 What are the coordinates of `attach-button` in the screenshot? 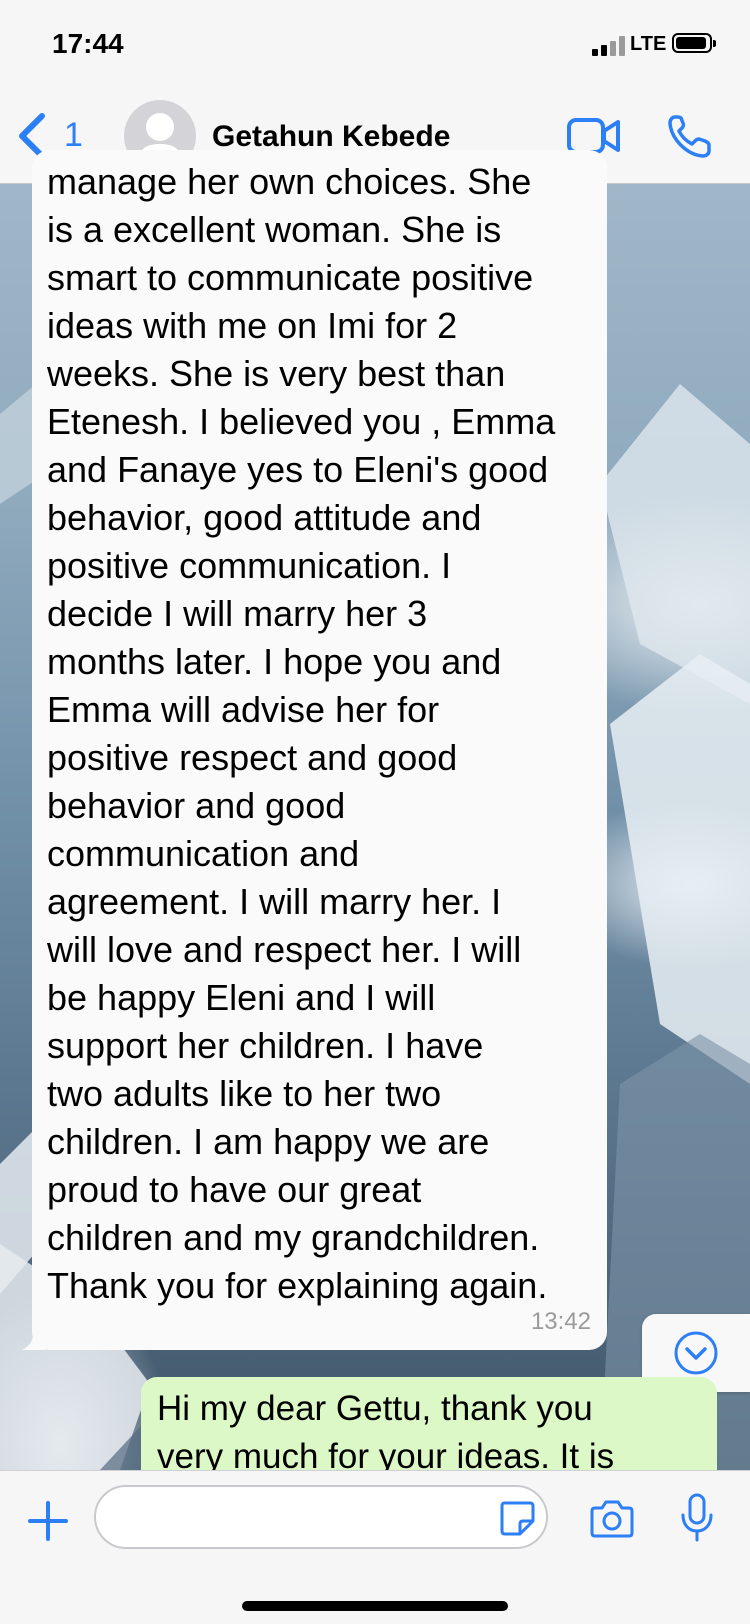 It's located at (48, 1521).